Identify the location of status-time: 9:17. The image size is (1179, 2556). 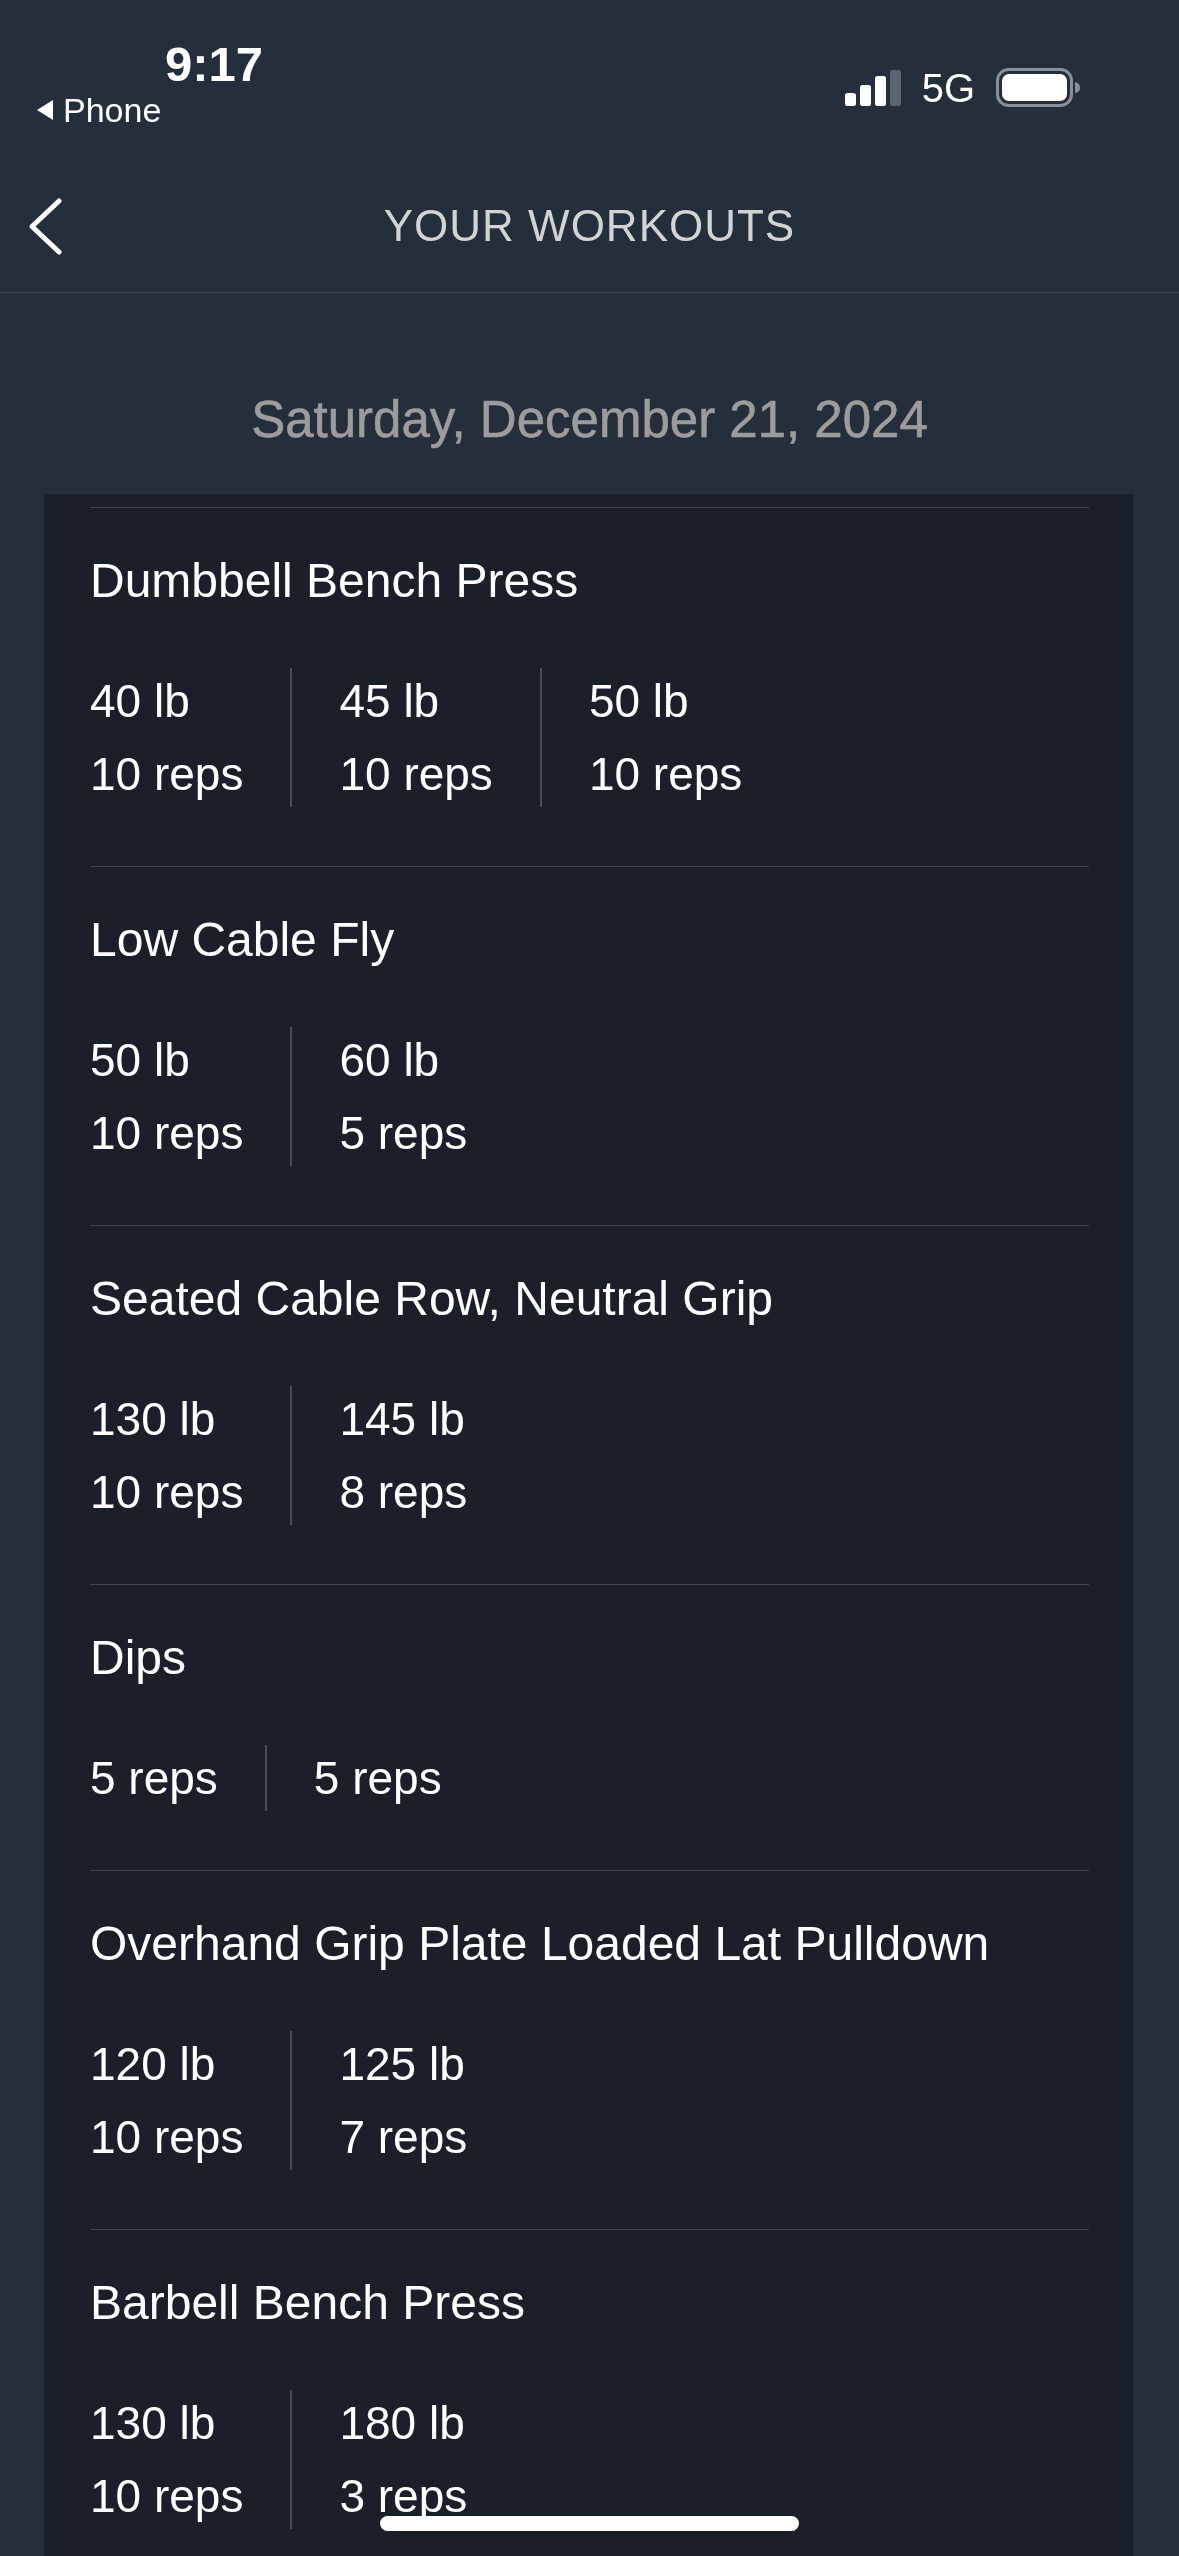
(214, 64).